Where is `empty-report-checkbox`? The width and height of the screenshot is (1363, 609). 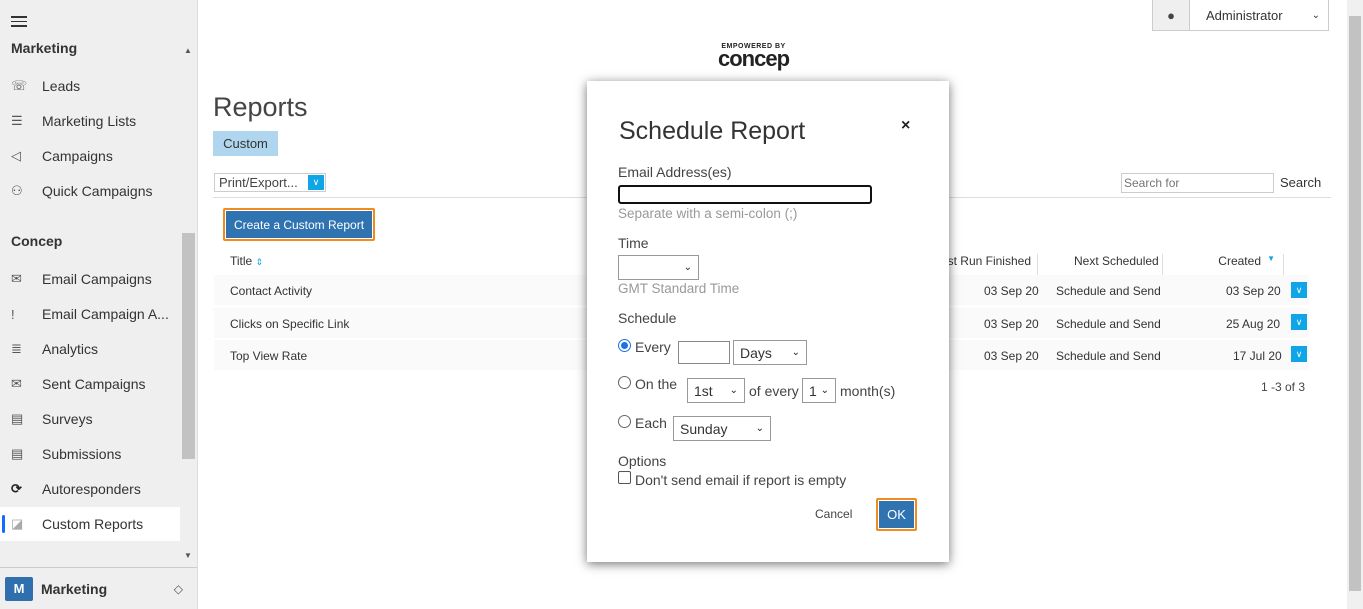
empty-report-checkbox is located at coordinates (624, 477).